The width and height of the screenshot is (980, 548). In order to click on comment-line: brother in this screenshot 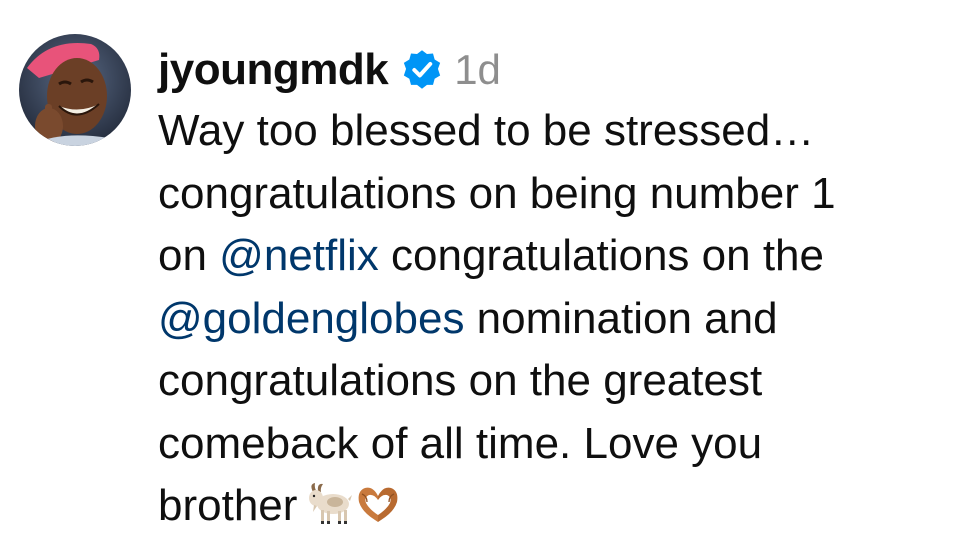, I will do `click(565, 509)`.